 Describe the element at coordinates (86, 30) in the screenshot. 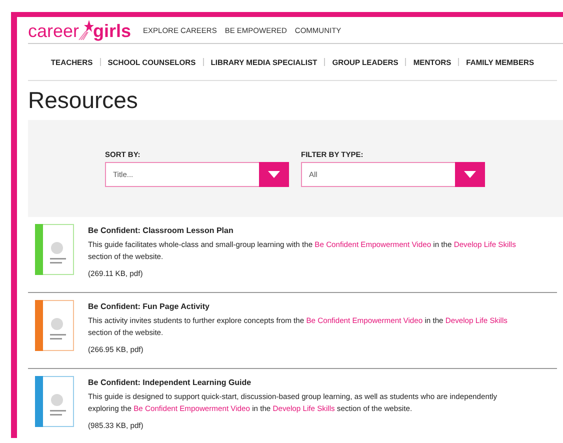

I see `star-logo-icon` at that location.